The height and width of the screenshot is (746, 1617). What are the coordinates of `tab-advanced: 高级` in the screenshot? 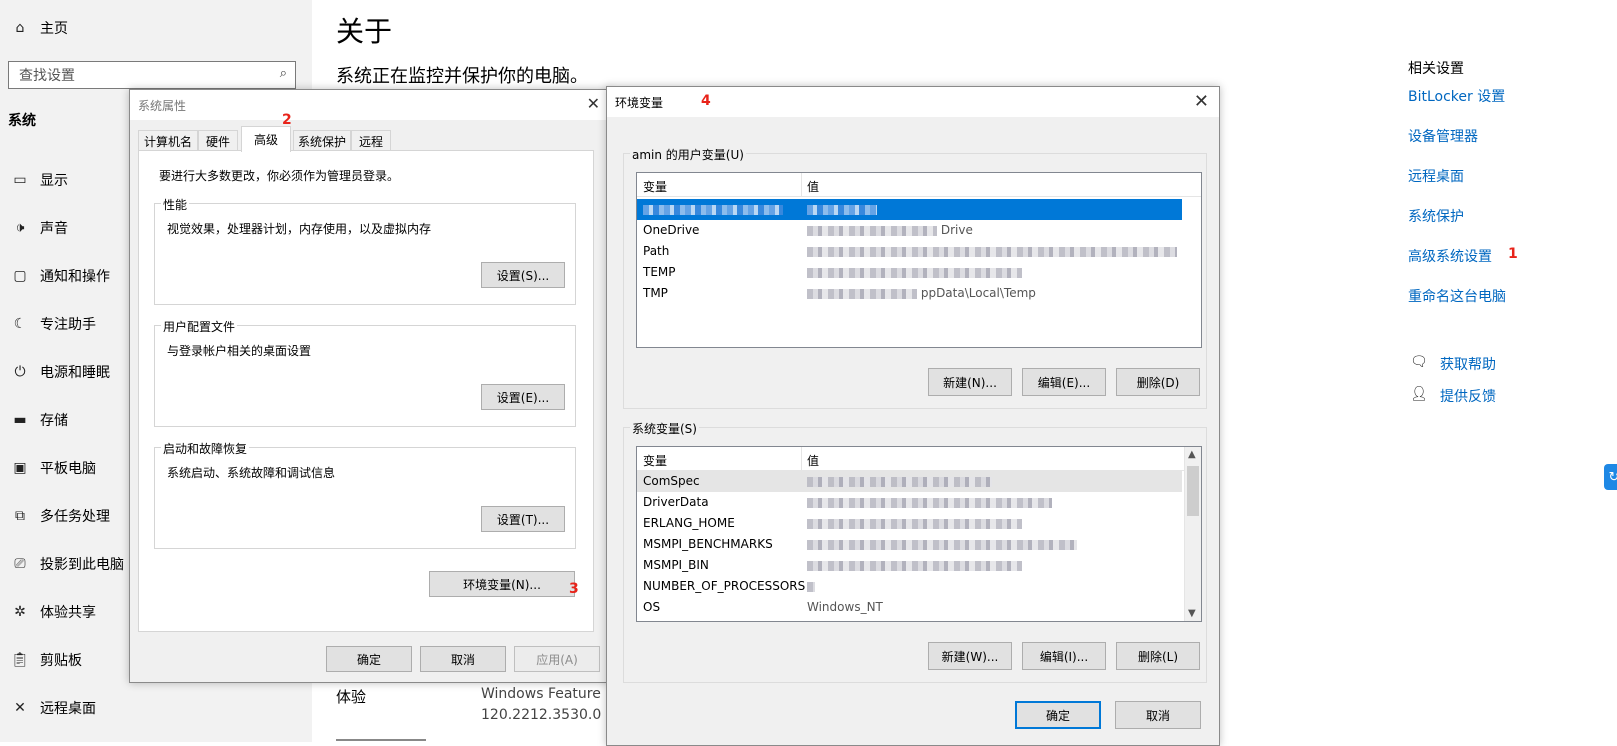 It's located at (266, 139).